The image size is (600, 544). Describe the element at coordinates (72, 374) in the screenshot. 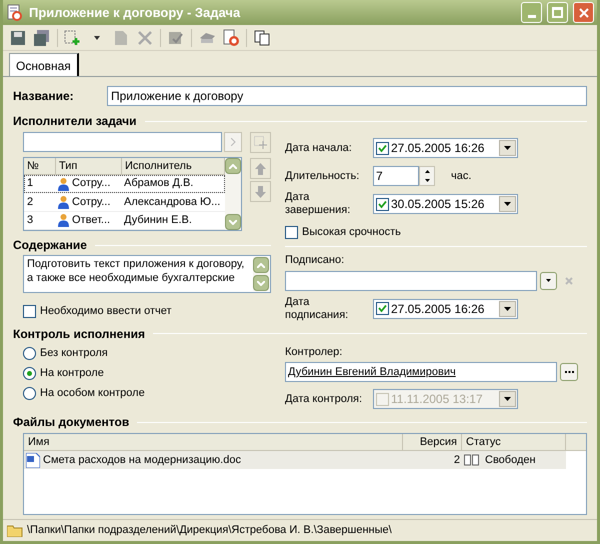

I see `radio-label: На контроле` at that location.